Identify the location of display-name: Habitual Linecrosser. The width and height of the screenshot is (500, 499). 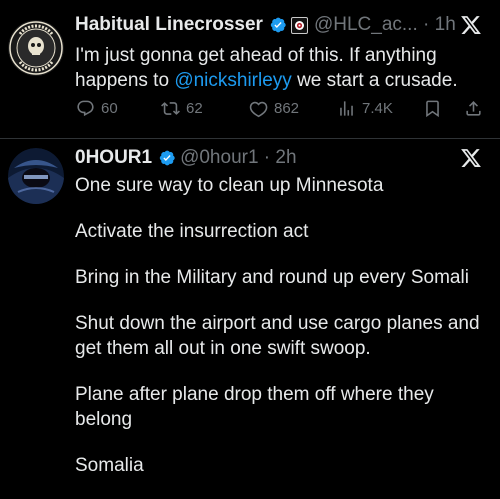
(169, 25).